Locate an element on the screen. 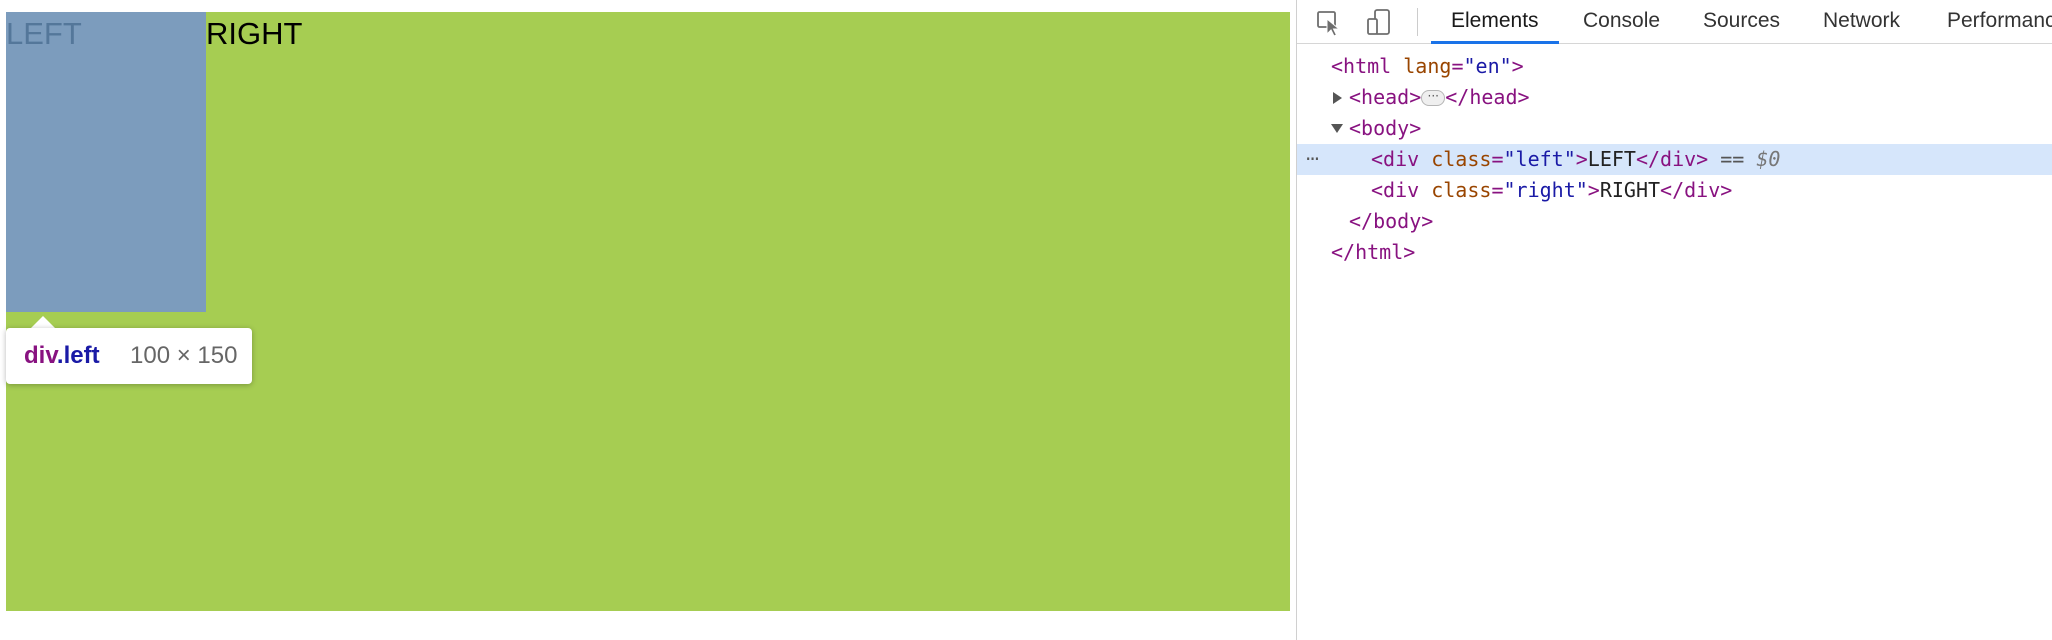 The height and width of the screenshot is (640, 2052). div-right-attr-name: class is located at coordinates (1461, 190).